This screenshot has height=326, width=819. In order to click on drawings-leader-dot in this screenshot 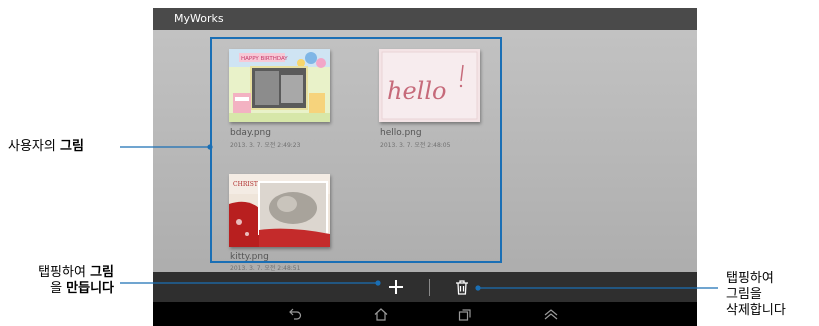, I will do `click(210, 147)`.